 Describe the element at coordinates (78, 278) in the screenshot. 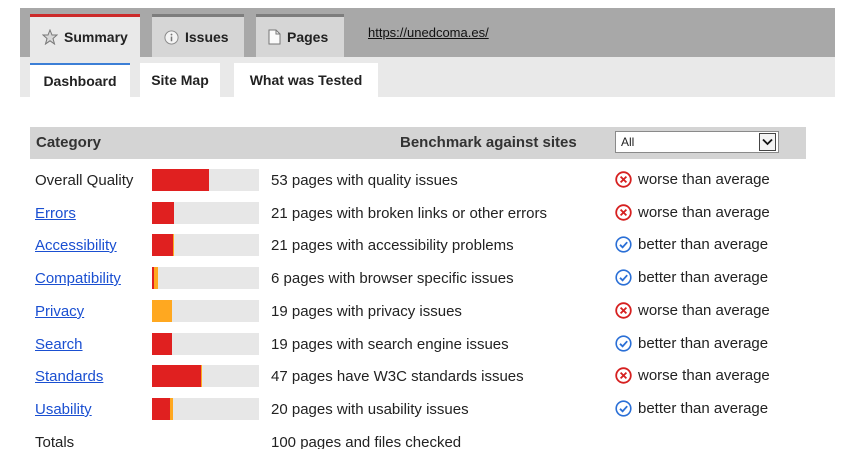

I see `category-compatibility: Compatibility` at that location.